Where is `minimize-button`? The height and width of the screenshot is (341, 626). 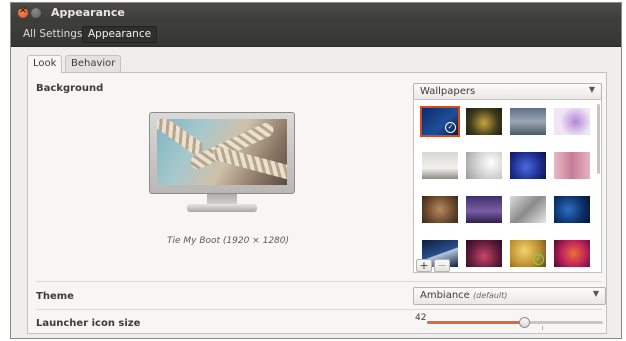 minimize-button is located at coordinates (36, 13).